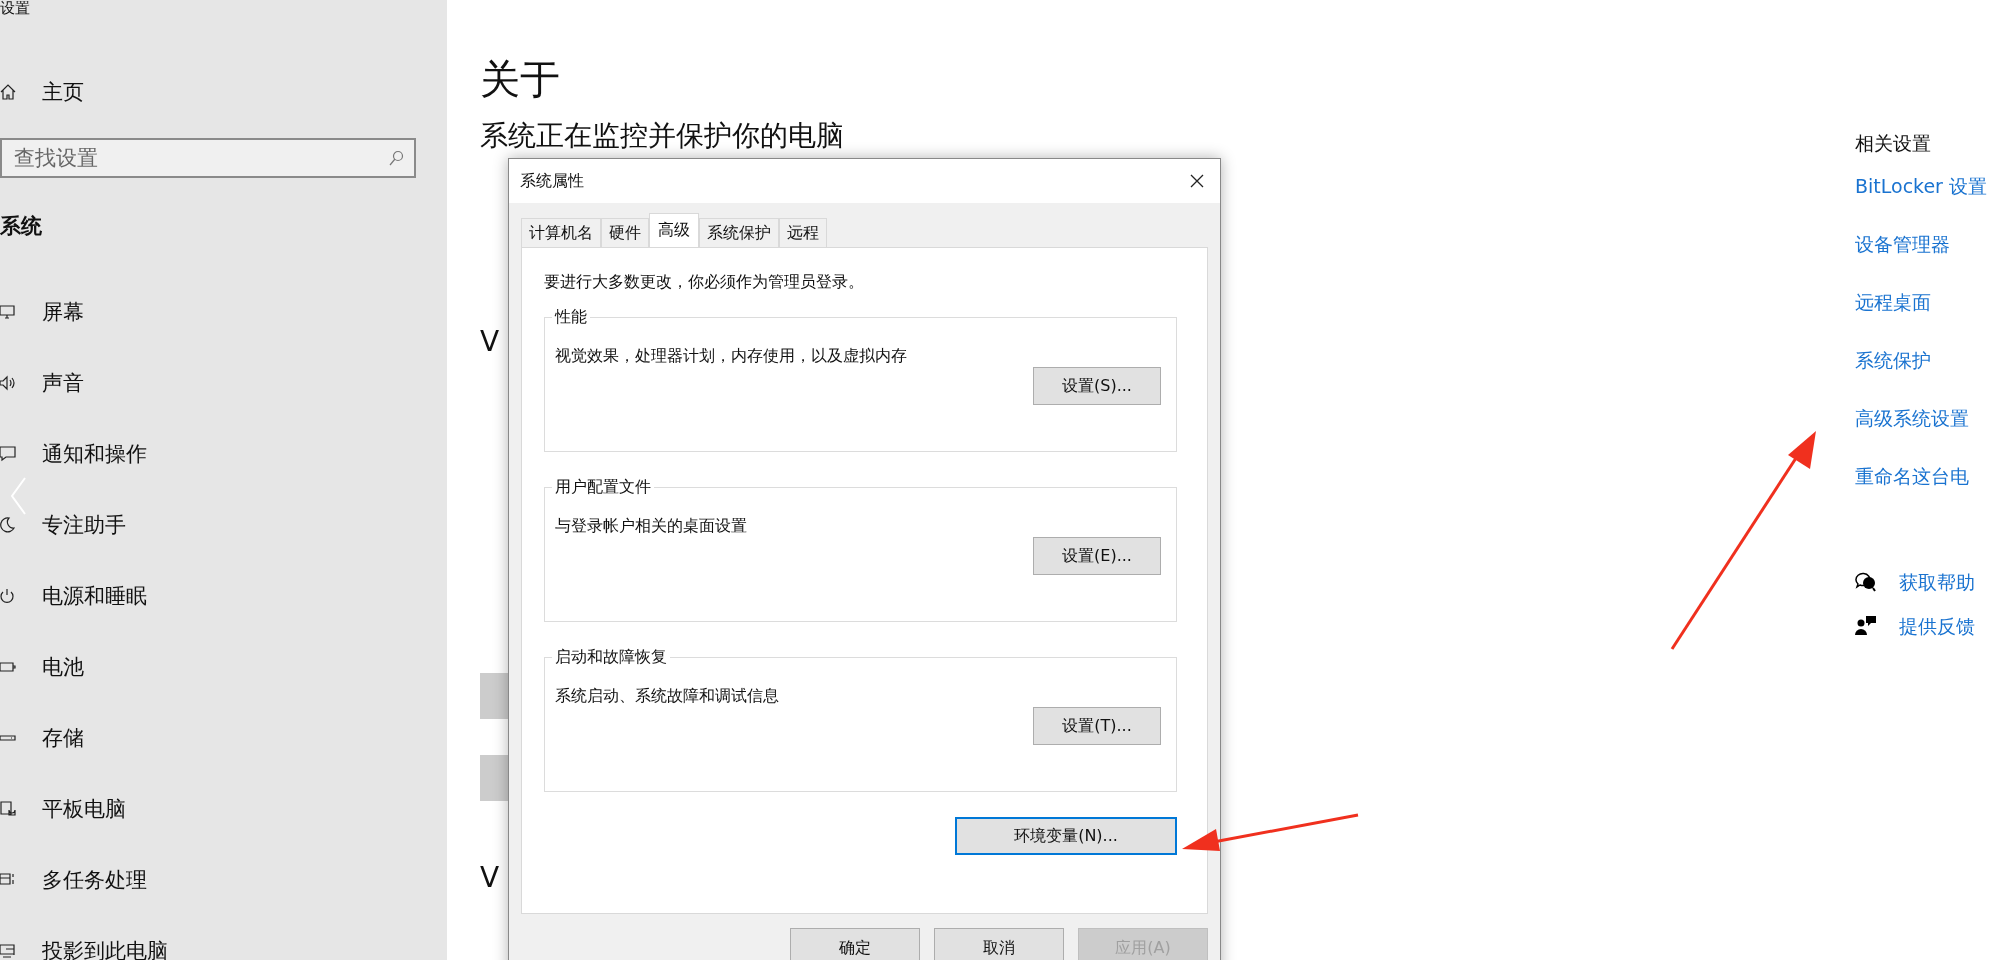 The image size is (1995, 960). I want to click on dialog-button: 确定, so click(855, 944).